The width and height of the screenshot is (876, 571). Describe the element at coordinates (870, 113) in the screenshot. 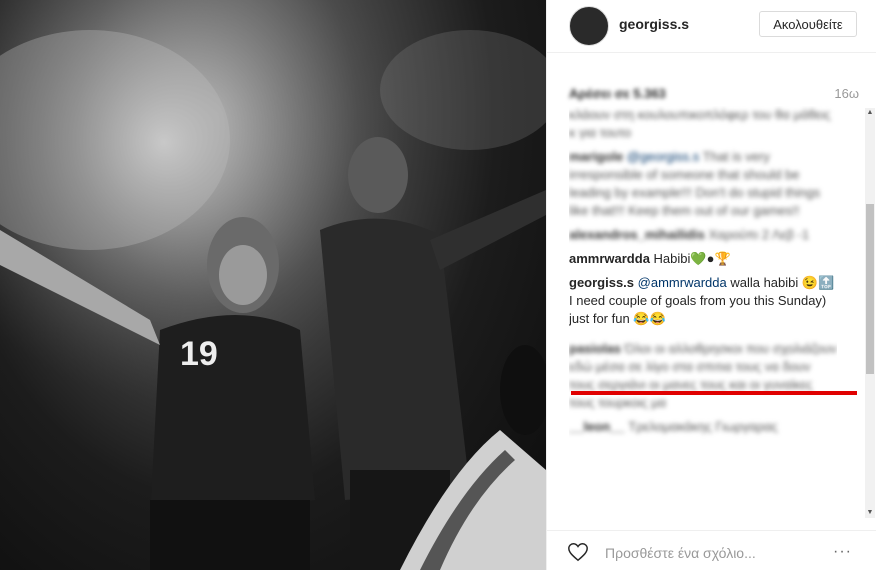

I see `scroll-up-arrow-icon: ▲` at that location.